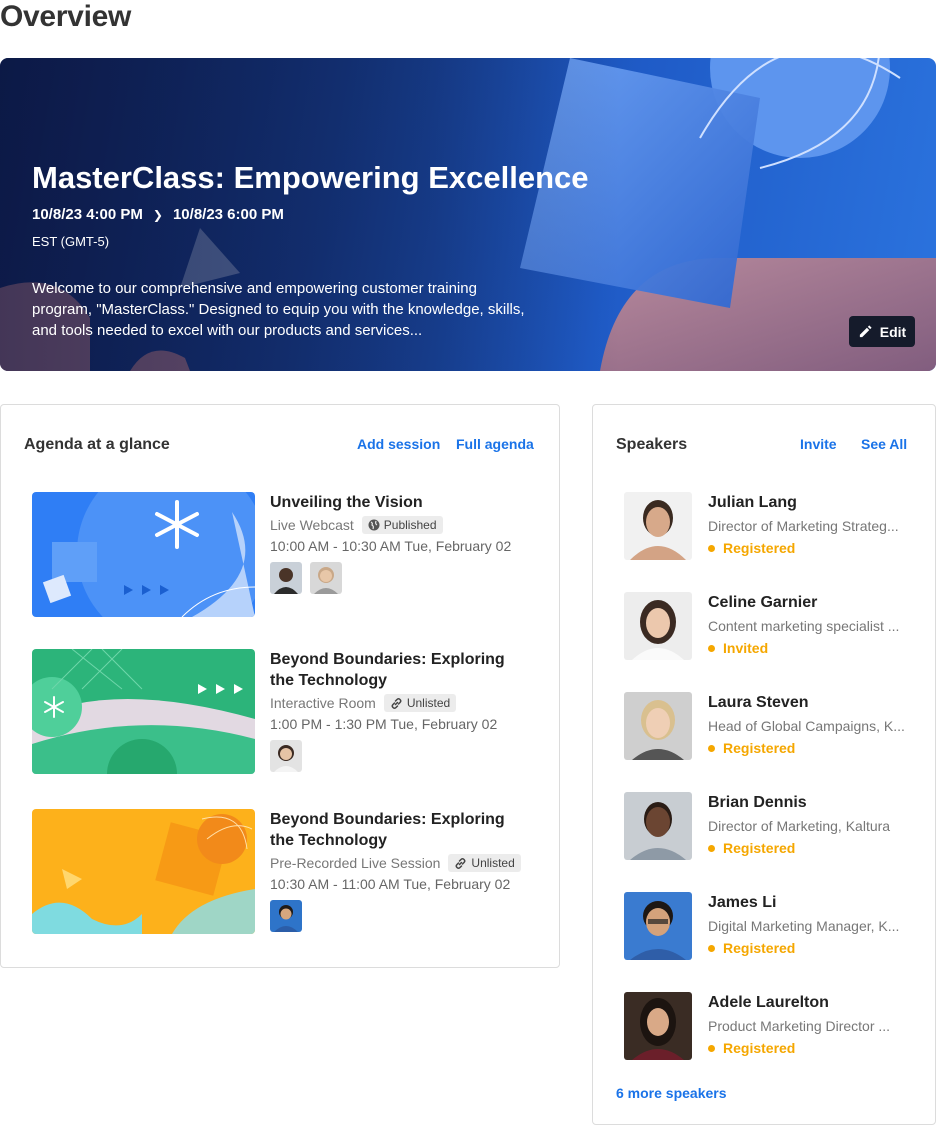  What do you see at coordinates (652, 444) in the screenshot?
I see `speakers-title: Speakers` at bounding box center [652, 444].